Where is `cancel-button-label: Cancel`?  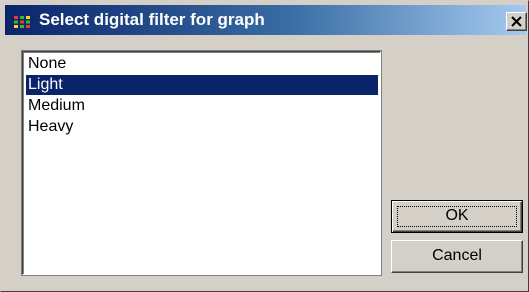
cancel-button-label: Cancel is located at coordinates (457, 255).